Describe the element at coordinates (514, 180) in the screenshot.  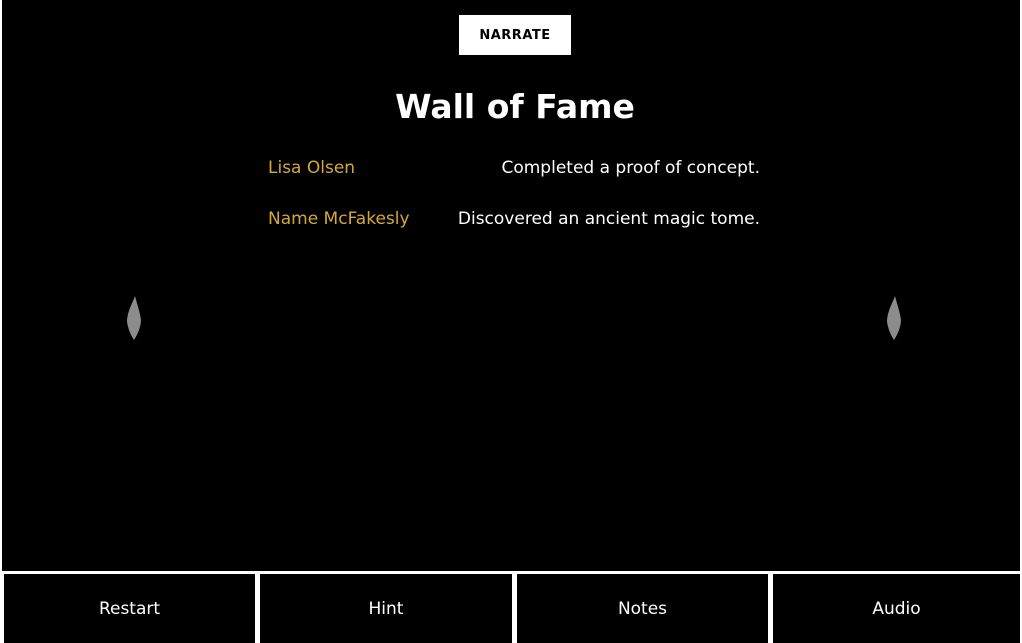
I see `list-item: Lisa Olsen Completed a proof of concept.` at that location.